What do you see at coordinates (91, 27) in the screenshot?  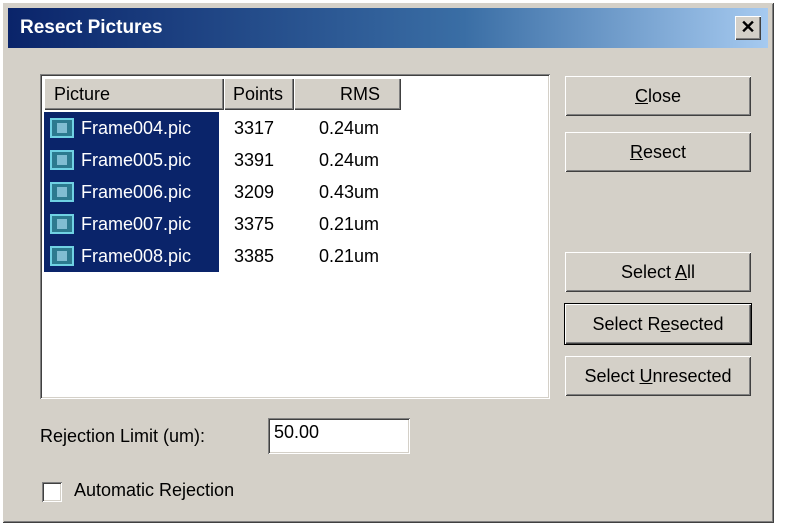 I see `window-title: Resect Pictures` at bounding box center [91, 27].